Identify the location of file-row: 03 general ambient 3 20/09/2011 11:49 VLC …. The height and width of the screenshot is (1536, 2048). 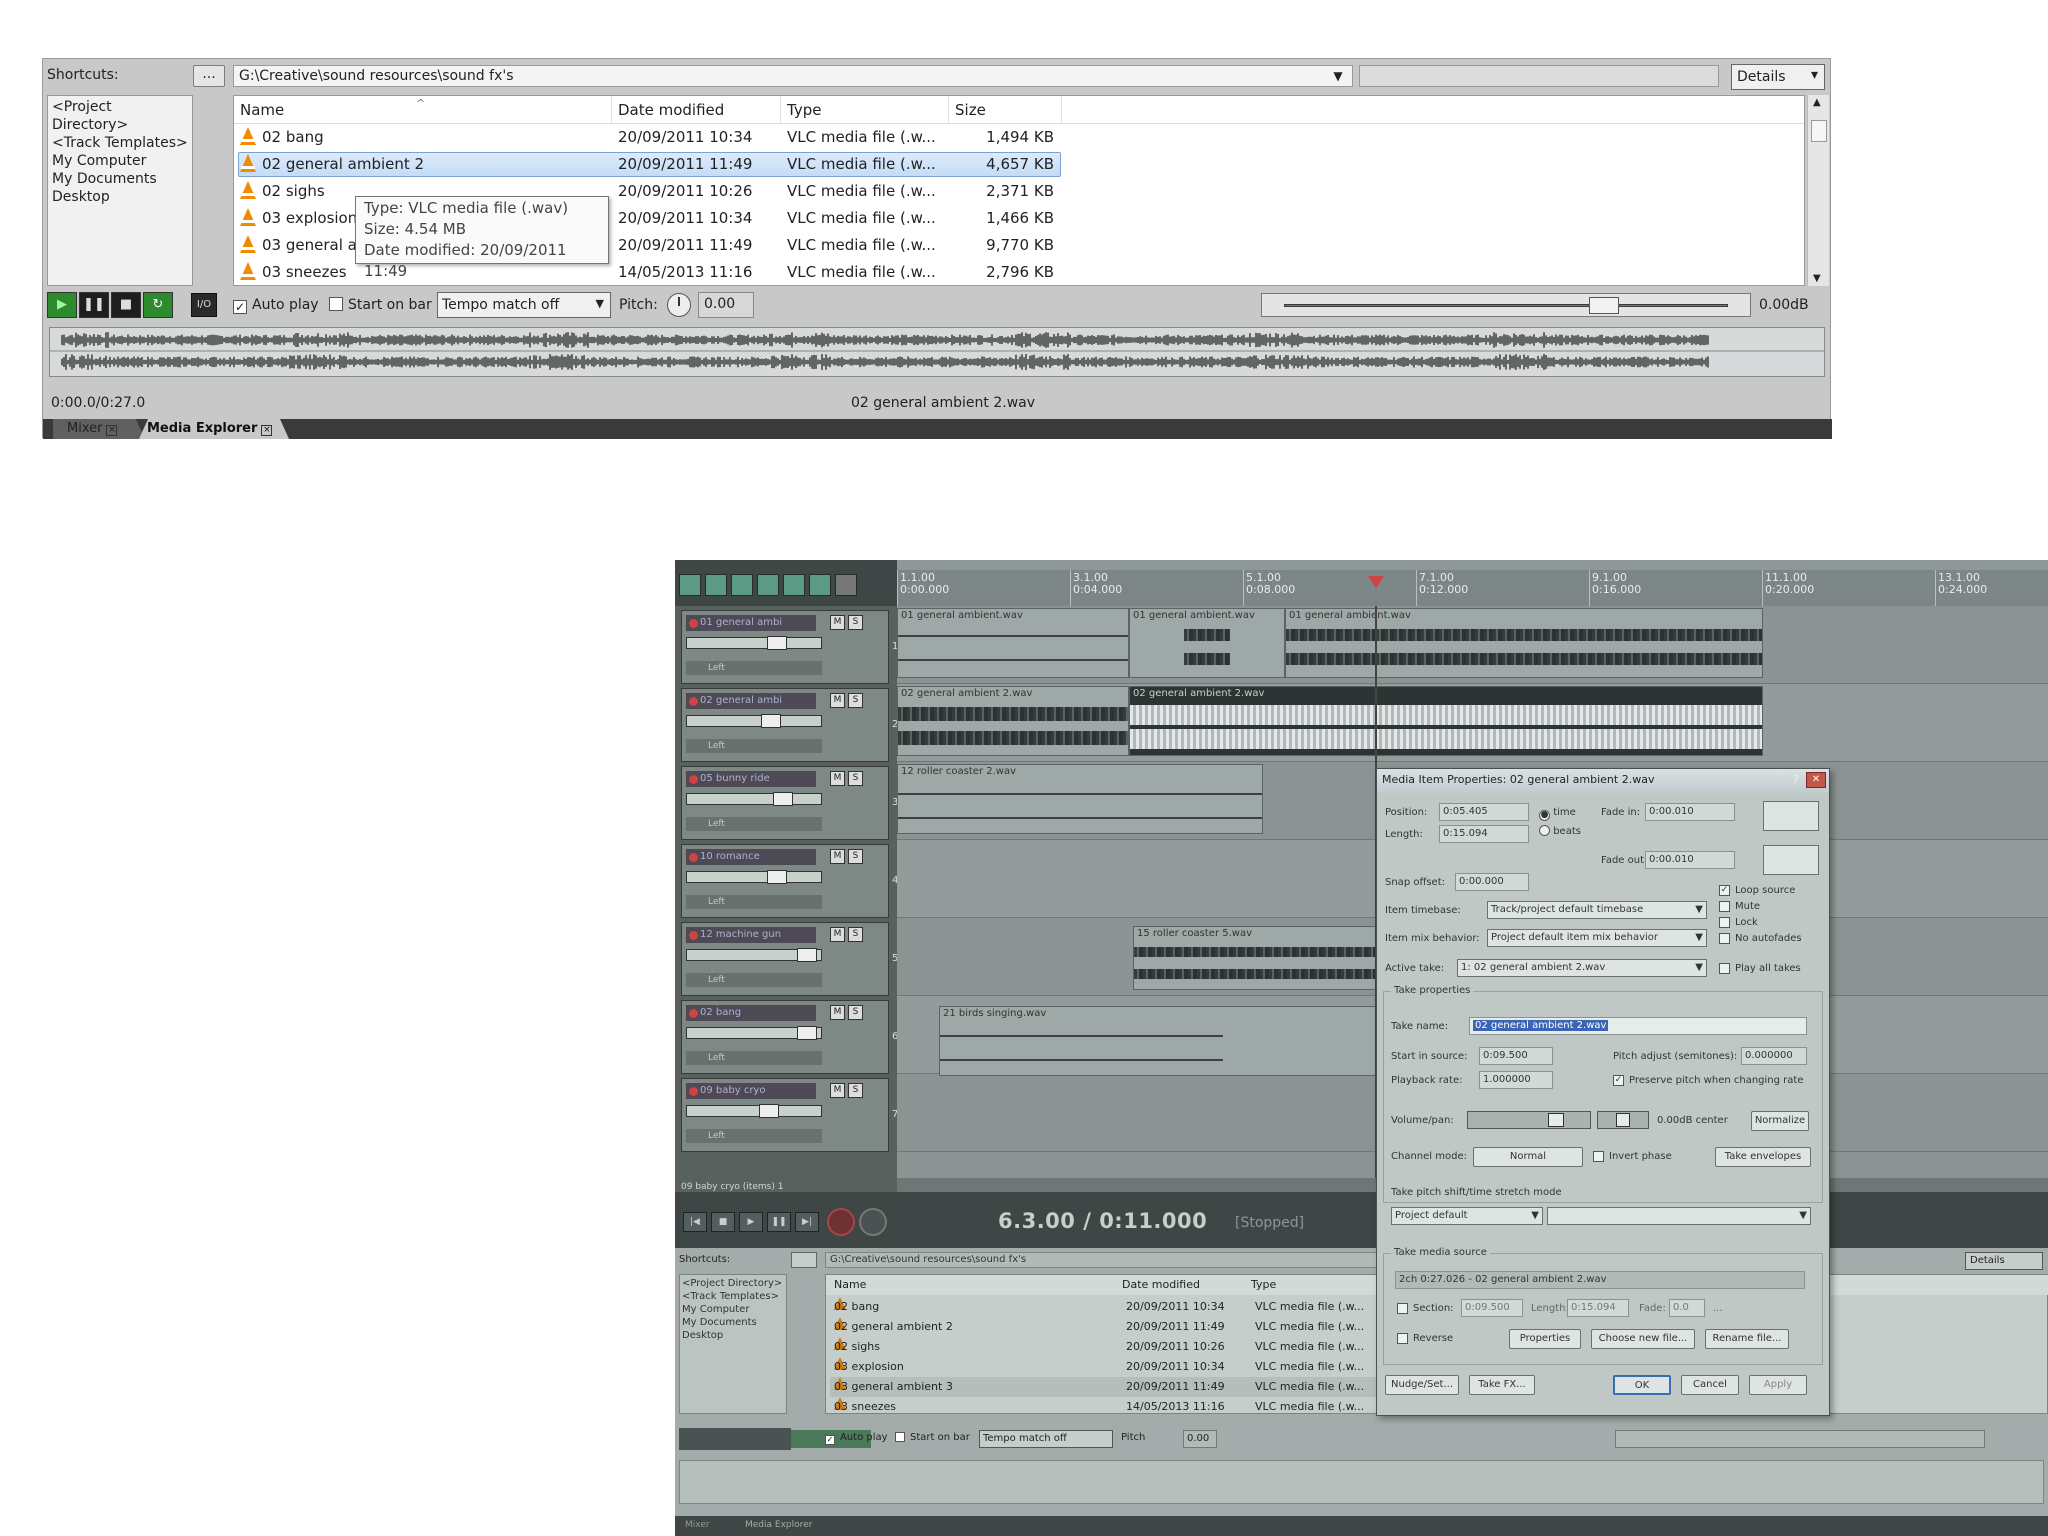
(1130, 1387).